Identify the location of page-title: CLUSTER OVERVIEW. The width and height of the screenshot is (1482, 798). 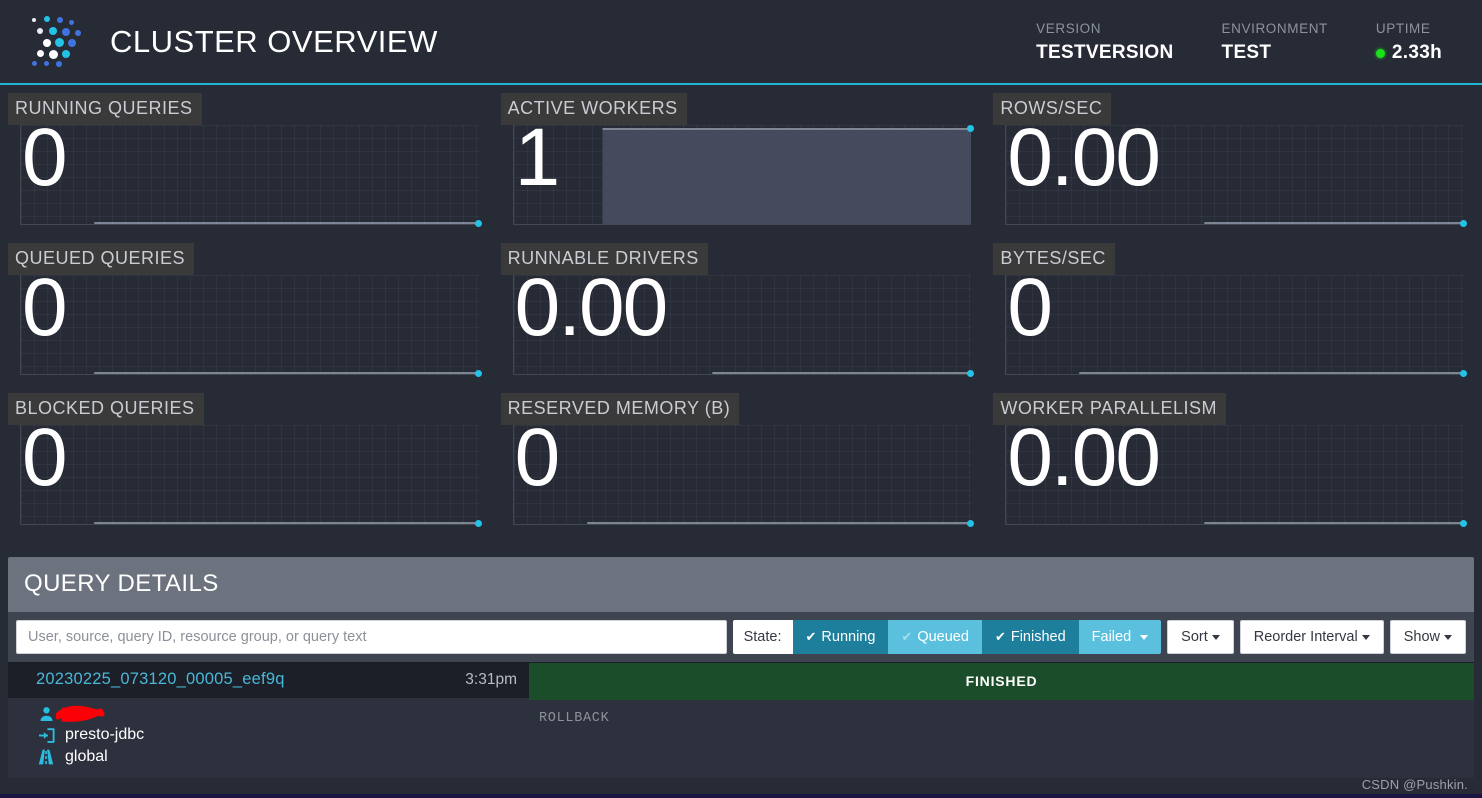
(274, 41).